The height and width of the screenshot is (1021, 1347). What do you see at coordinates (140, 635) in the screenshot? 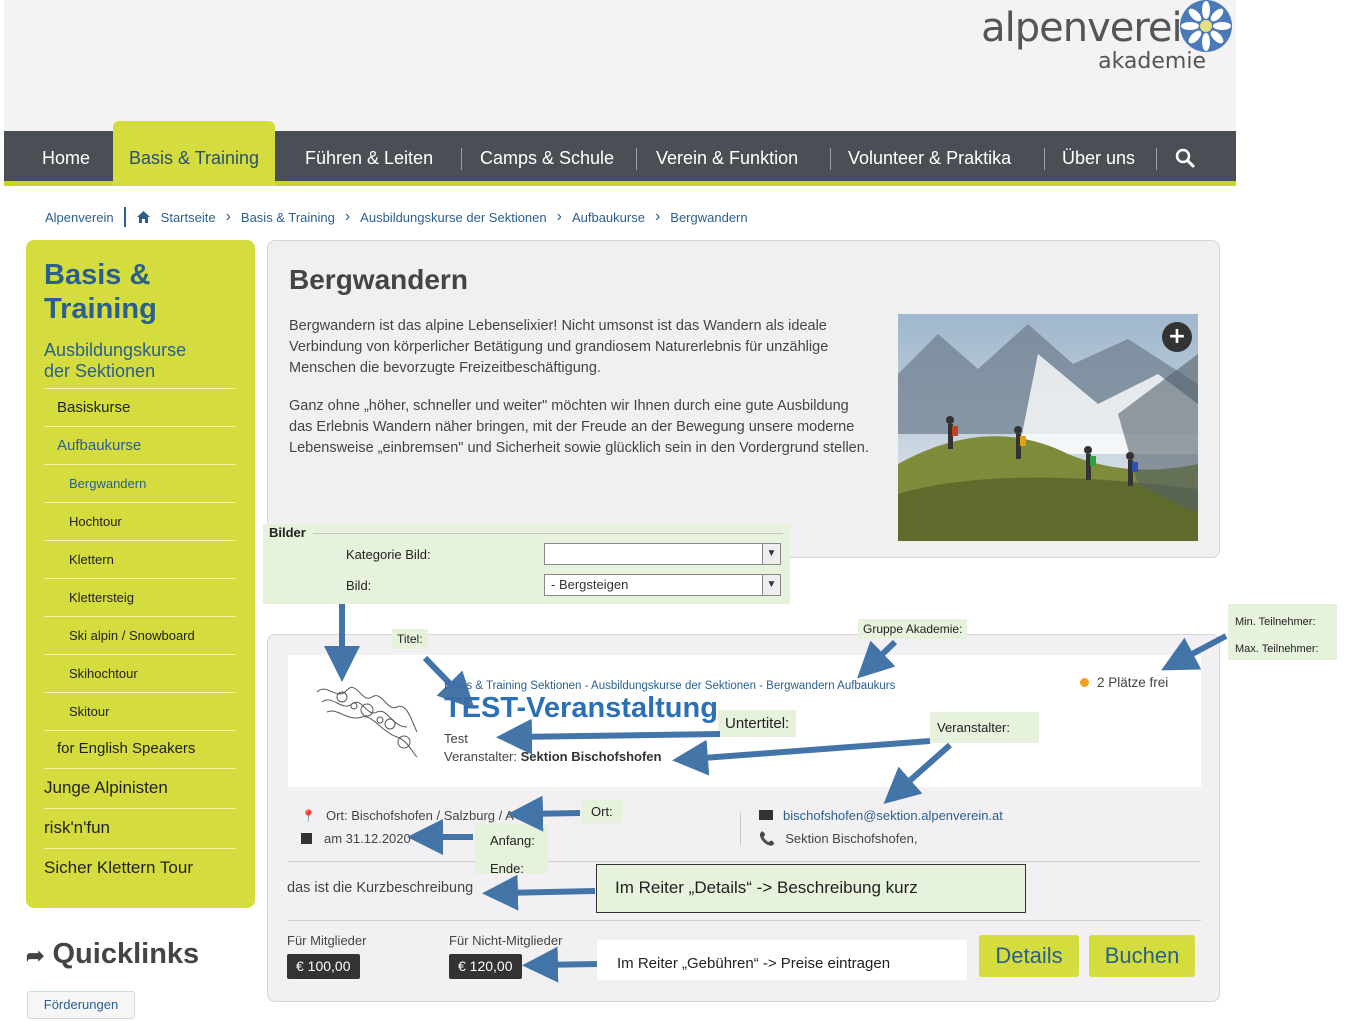
I see `sidebar-item-ski-alpin: Ski alpin / Snowboard` at bounding box center [140, 635].